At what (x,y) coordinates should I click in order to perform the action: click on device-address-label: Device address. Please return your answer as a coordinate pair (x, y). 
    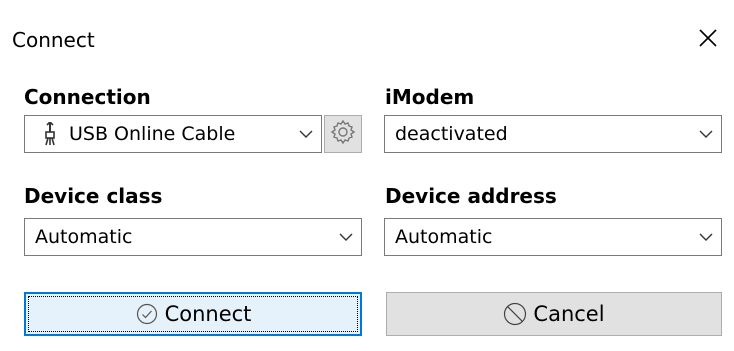
    Looking at the image, I should click on (471, 196).